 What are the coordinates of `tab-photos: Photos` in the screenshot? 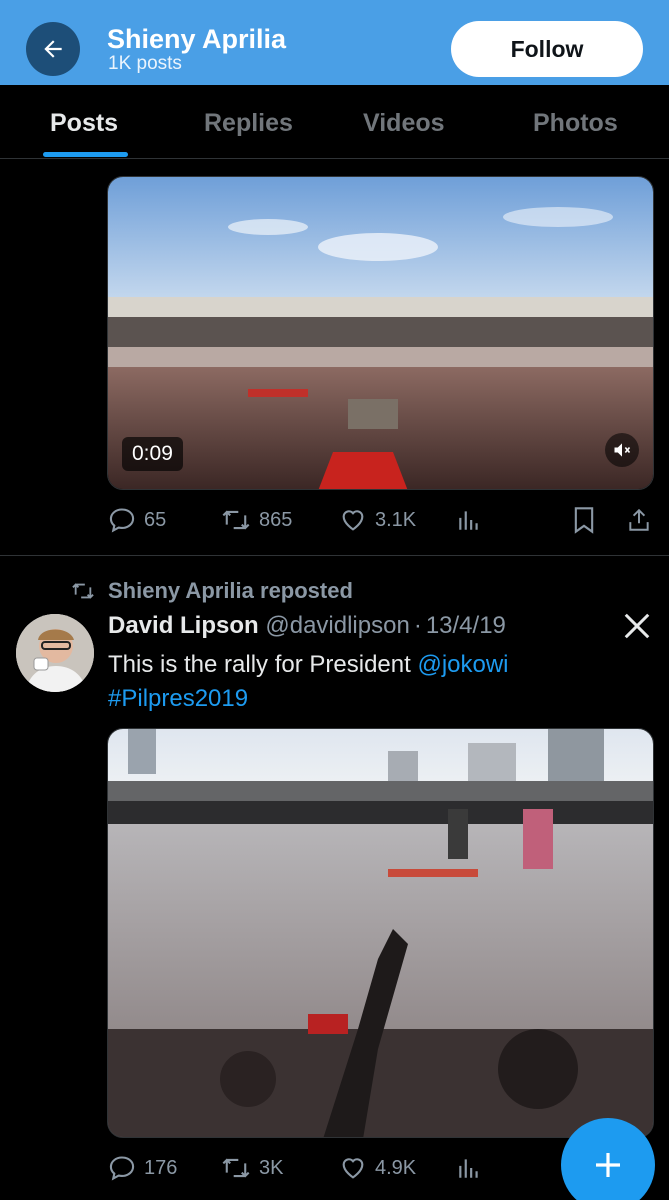 It's located at (575, 123).